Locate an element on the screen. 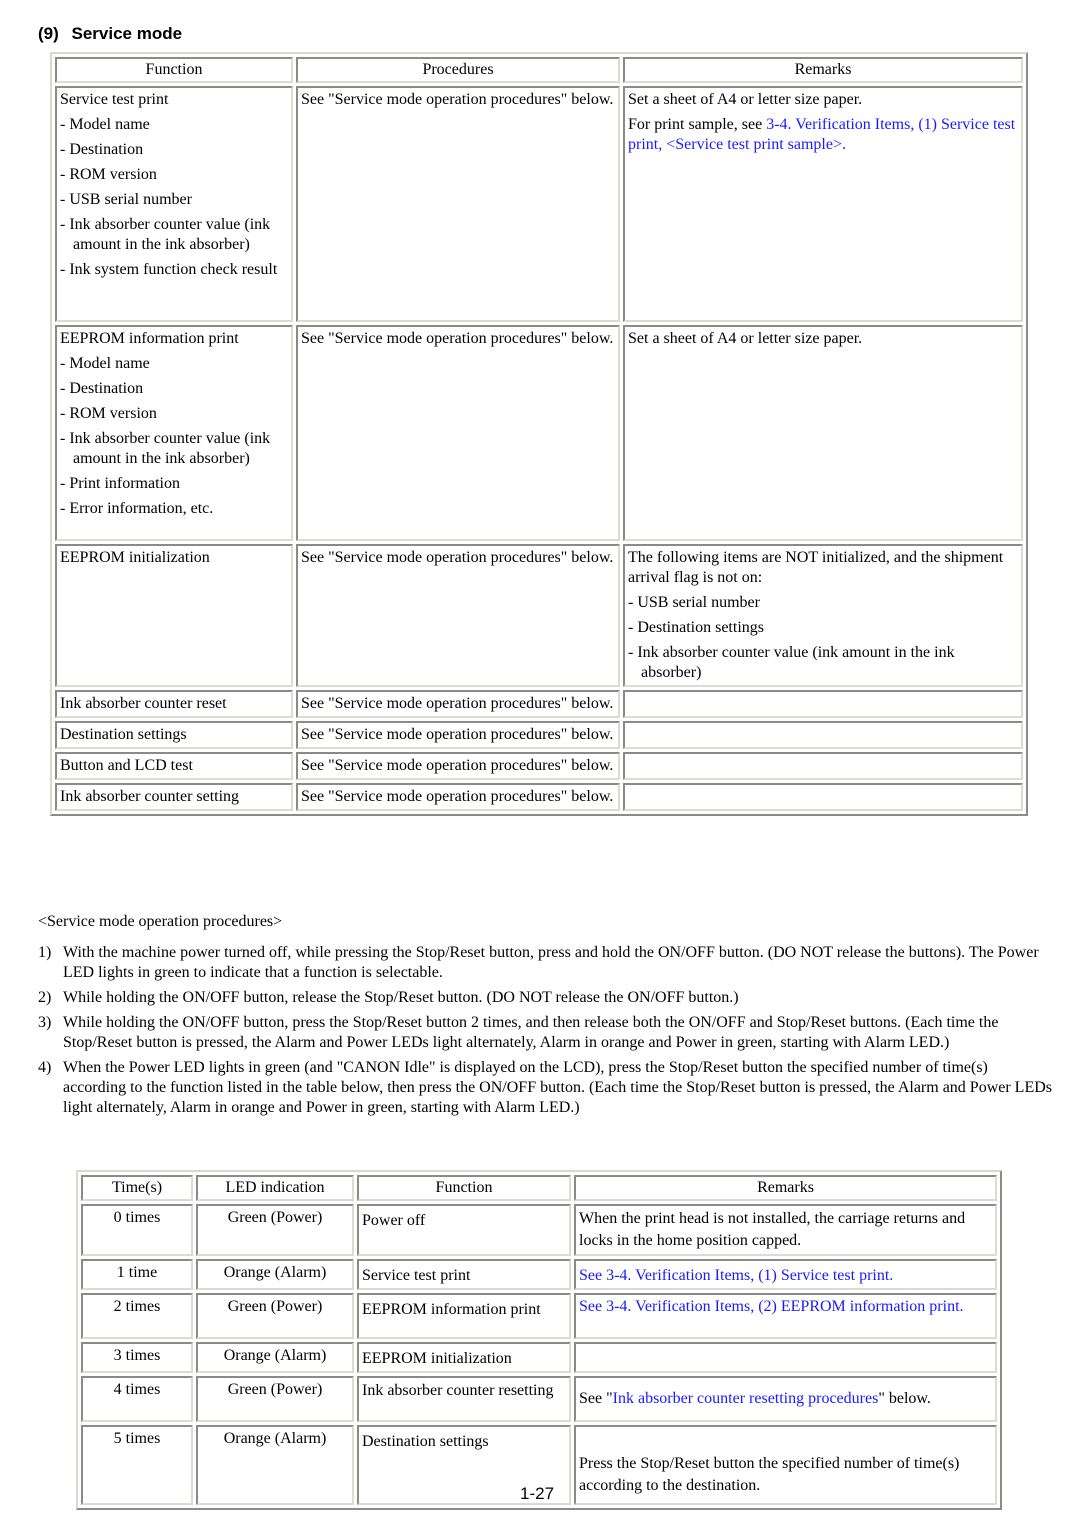 The width and height of the screenshot is (1080, 1528). column-header-procedures: Procedures is located at coordinates (458, 70).